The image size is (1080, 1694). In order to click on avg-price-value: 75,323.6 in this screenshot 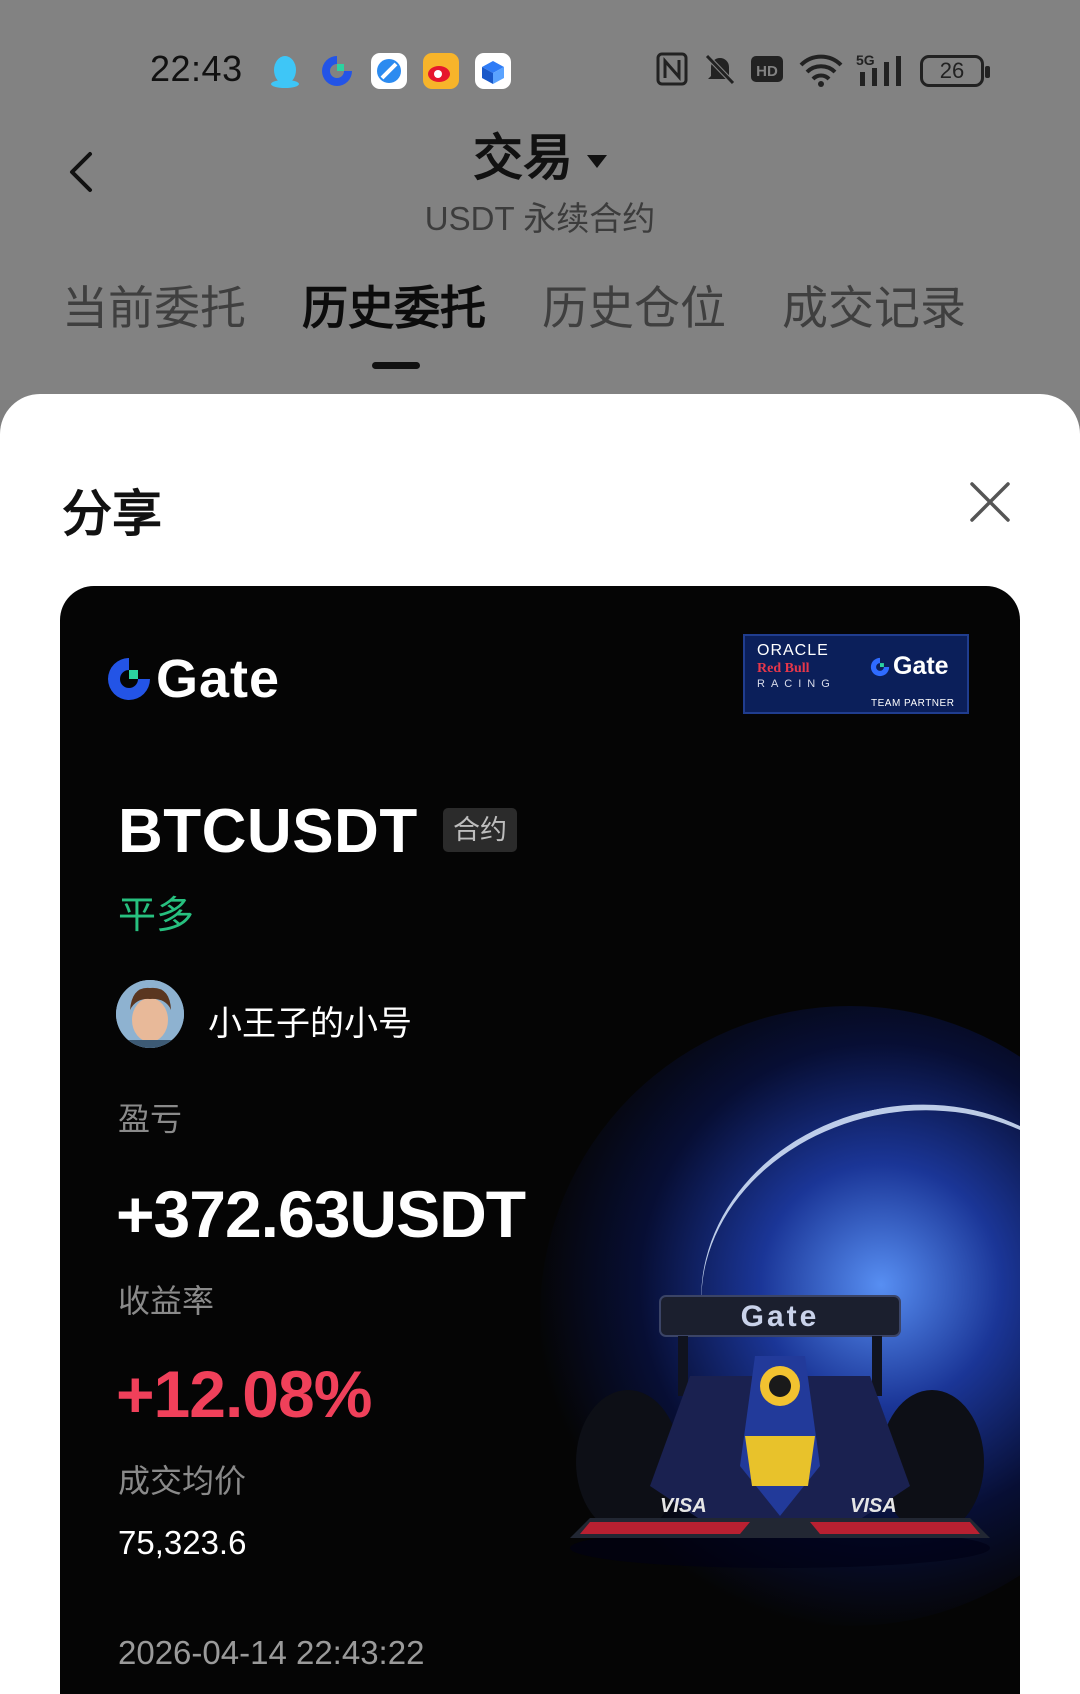, I will do `click(182, 1542)`.